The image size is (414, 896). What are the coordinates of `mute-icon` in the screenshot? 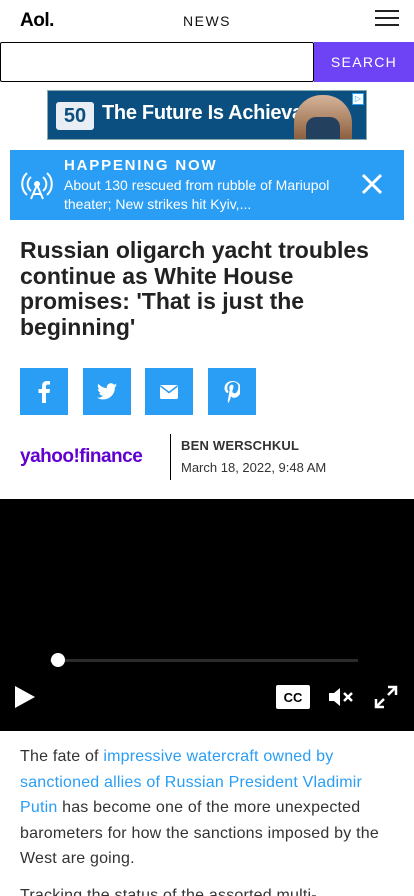 It's located at (341, 697).